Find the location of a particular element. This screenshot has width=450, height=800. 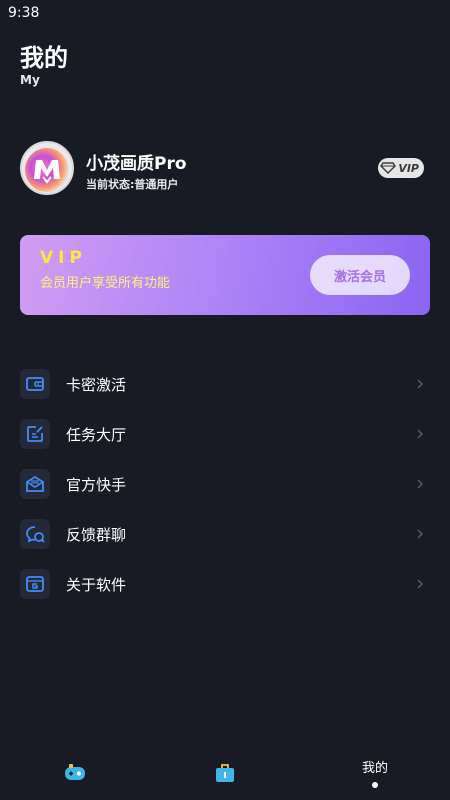

vip-badge-label: VIP is located at coordinates (408, 168).